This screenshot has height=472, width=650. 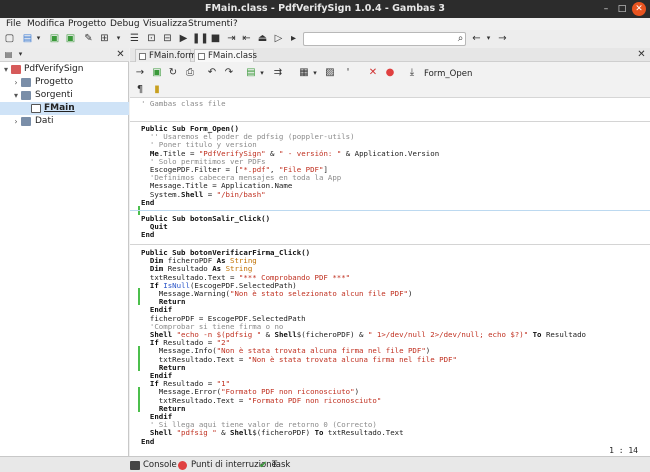 I want to click on arrow-right-icon: →, so click(x=140, y=73).